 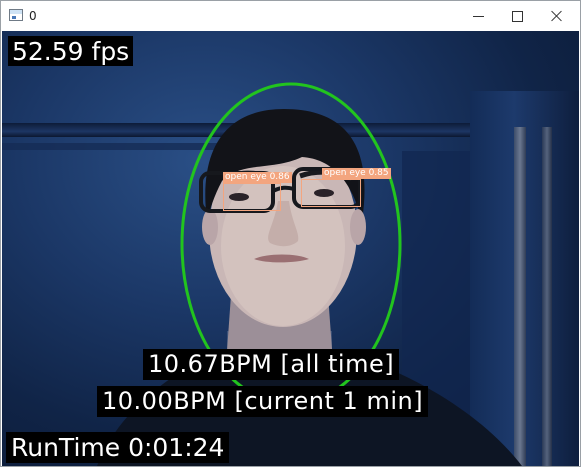 What do you see at coordinates (271, 364) in the screenshot?
I see `bpm-all-time-readout: 10.67BPM [all time]` at bounding box center [271, 364].